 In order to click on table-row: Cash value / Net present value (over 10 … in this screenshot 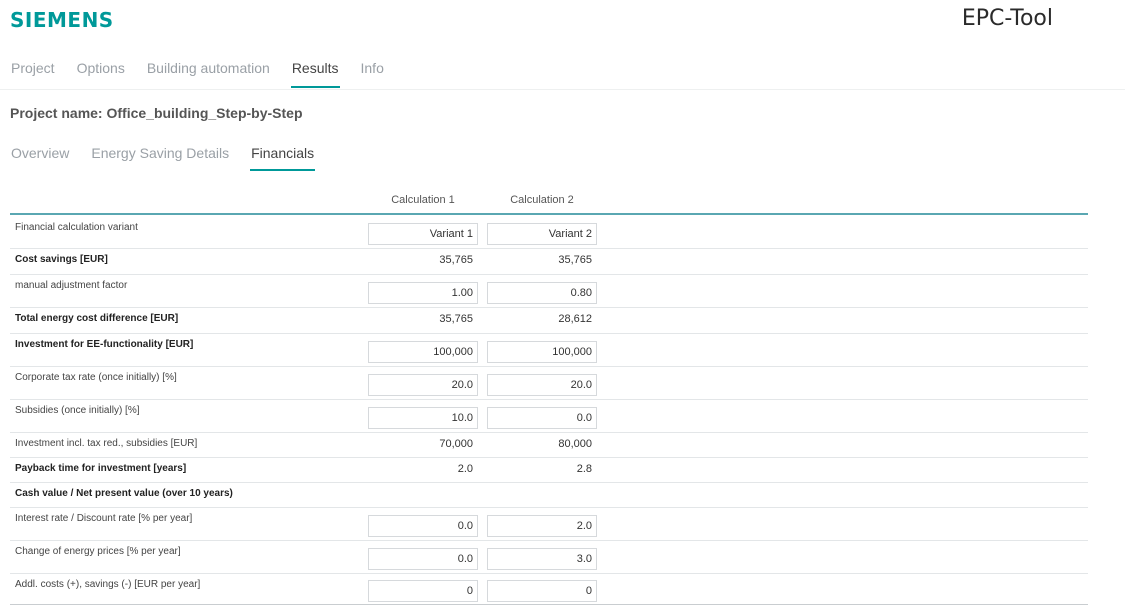, I will do `click(549, 495)`.